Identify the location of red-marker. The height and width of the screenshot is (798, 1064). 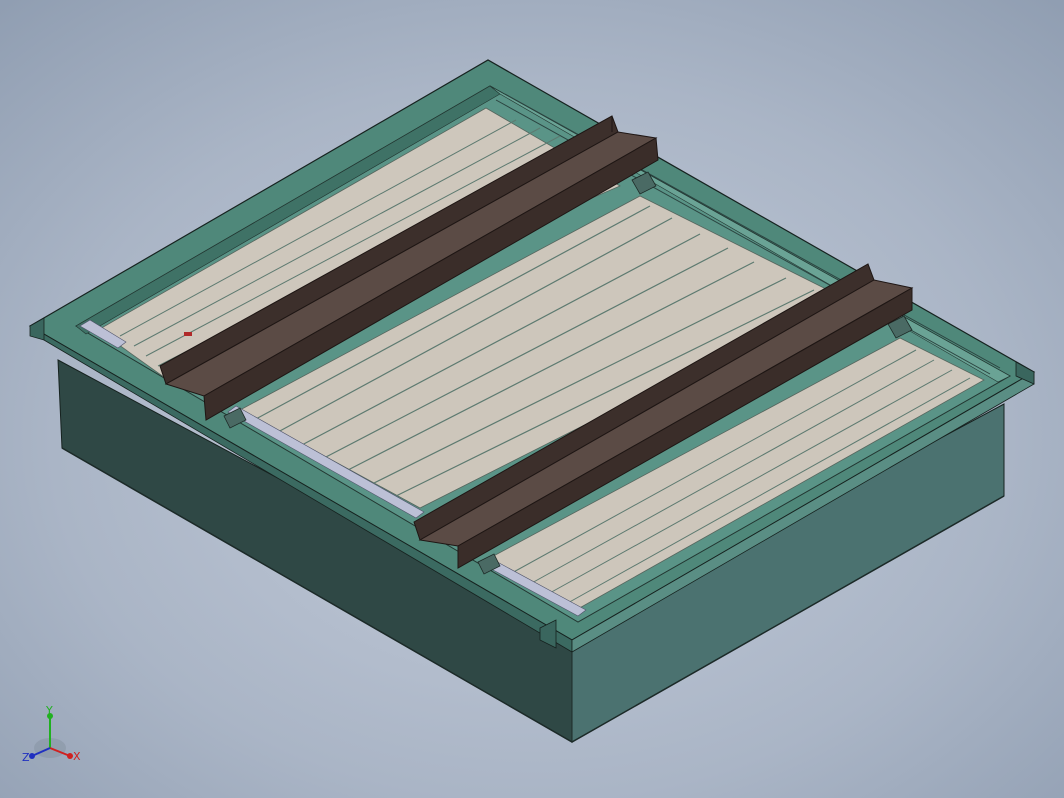
(188, 334).